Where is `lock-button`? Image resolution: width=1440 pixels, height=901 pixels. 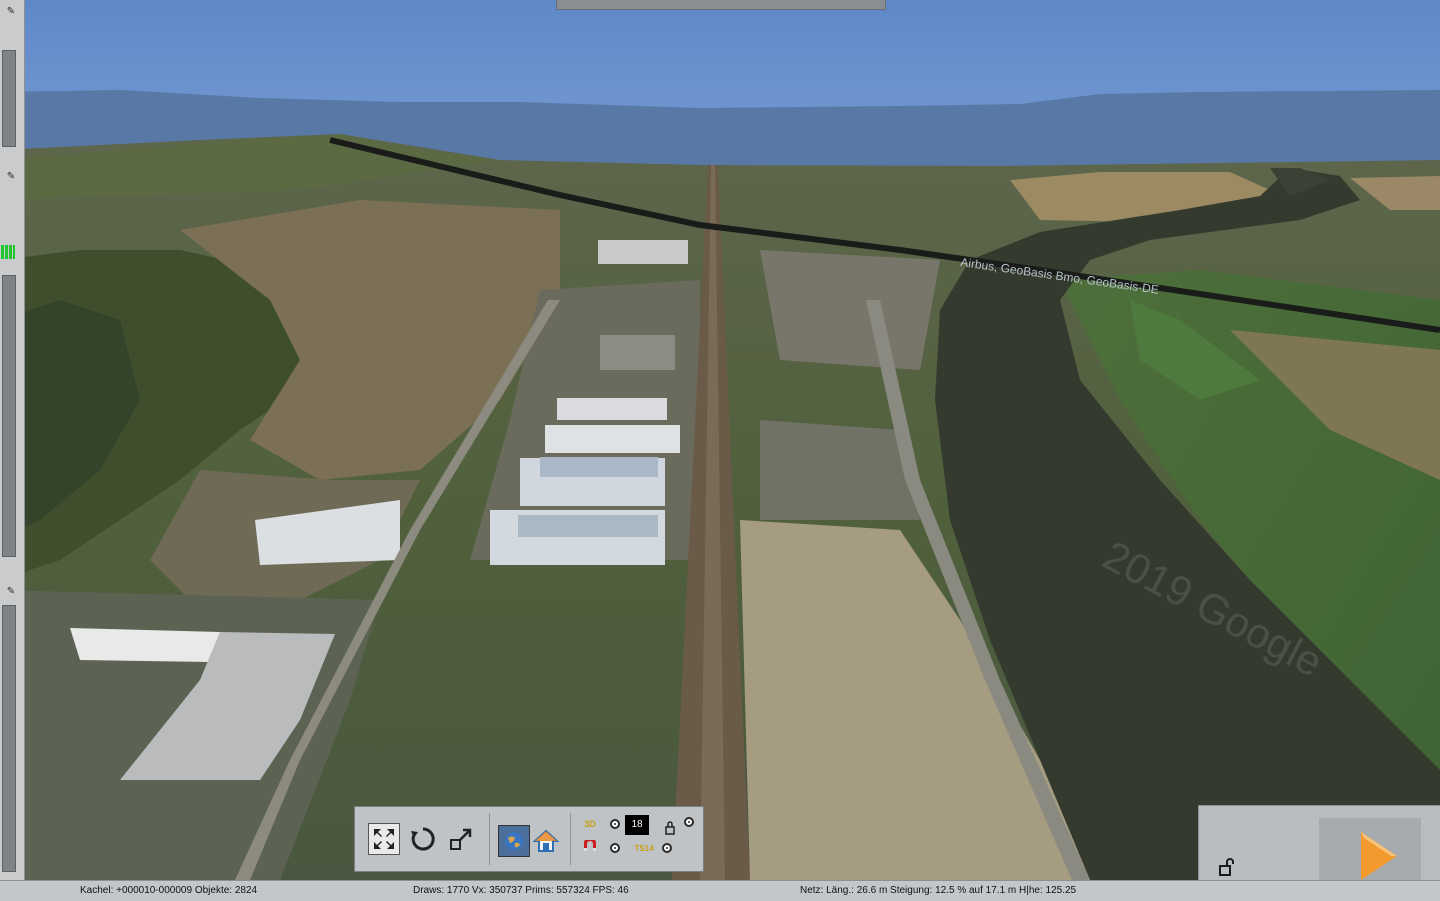 lock-button is located at coordinates (1226, 867).